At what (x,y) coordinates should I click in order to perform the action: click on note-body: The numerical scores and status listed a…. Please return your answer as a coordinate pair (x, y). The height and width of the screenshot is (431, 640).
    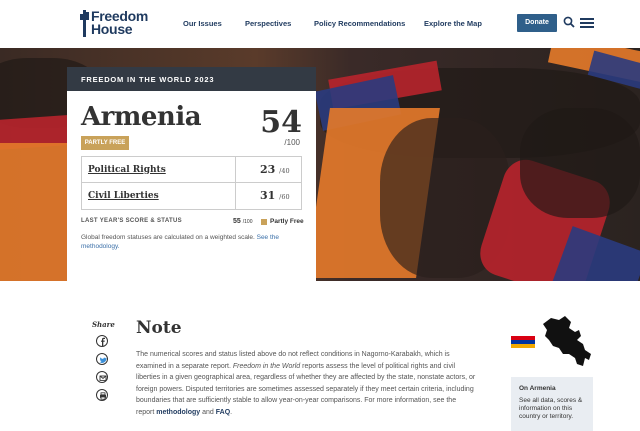
    Looking at the image, I should click on (306, 383).